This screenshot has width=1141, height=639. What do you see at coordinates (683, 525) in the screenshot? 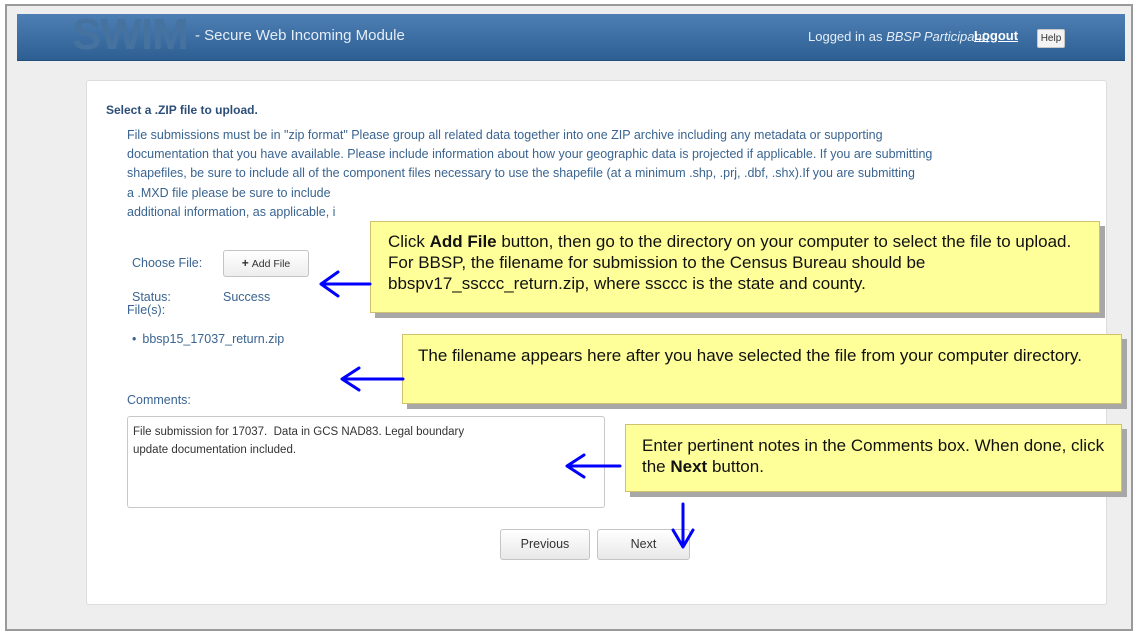
I see `arrow-down-icon` at bounding box center [683, 525].